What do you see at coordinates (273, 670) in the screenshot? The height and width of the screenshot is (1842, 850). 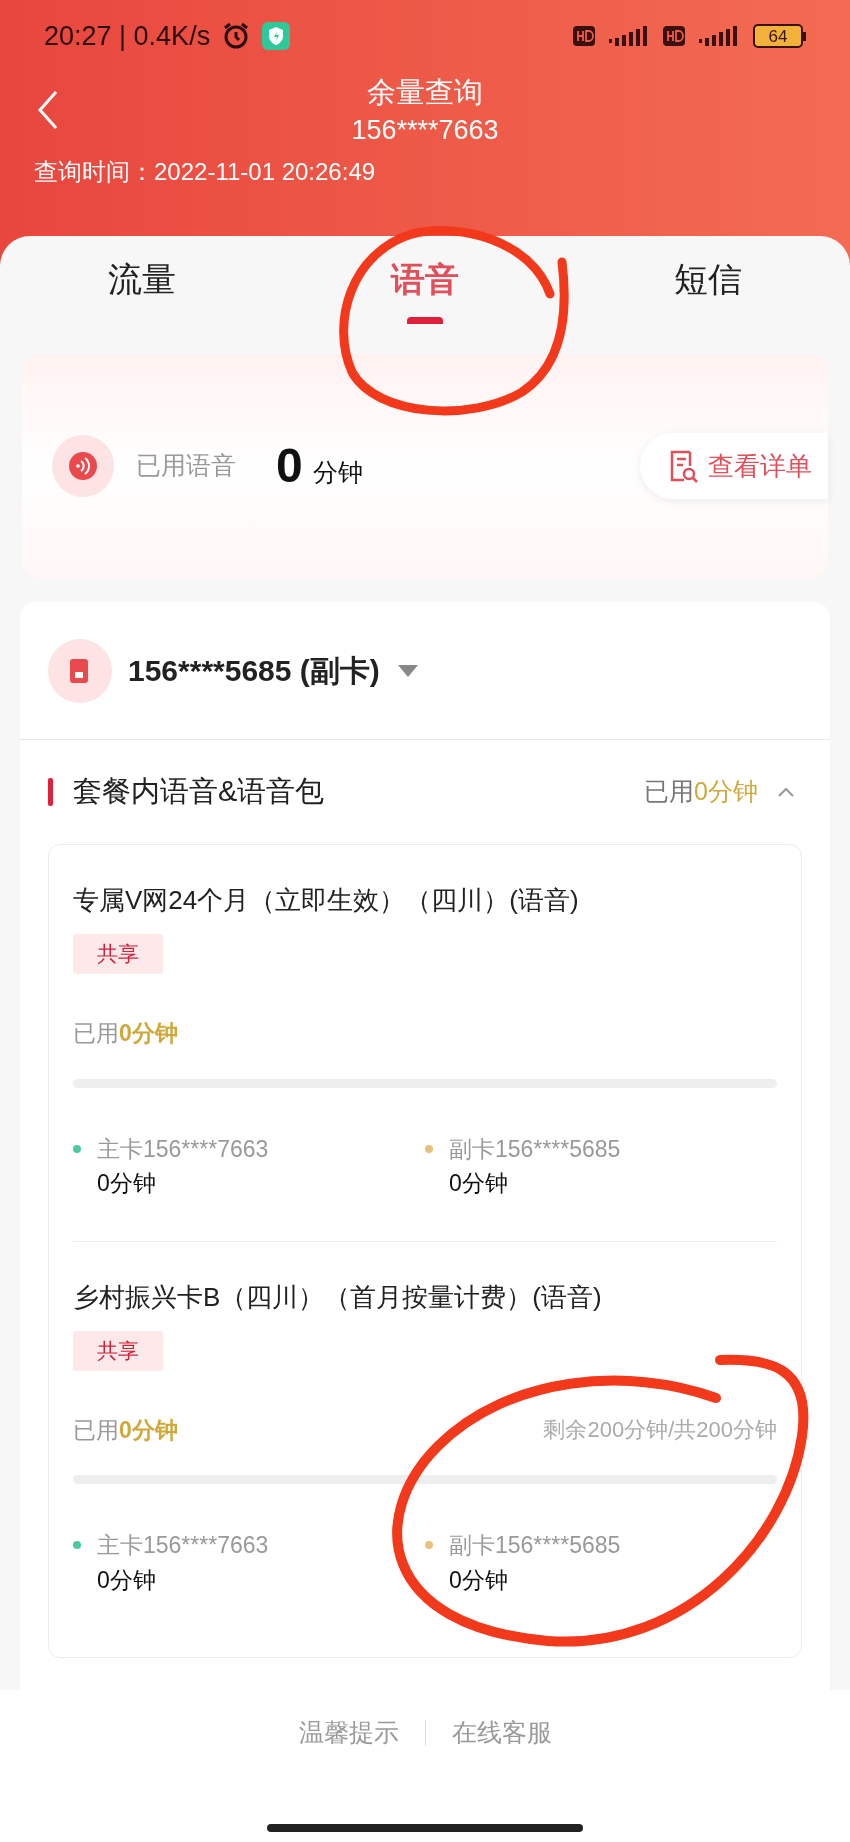 I see `account-selector: 156****5685 (副卡)` at bounding box center [273, 670].